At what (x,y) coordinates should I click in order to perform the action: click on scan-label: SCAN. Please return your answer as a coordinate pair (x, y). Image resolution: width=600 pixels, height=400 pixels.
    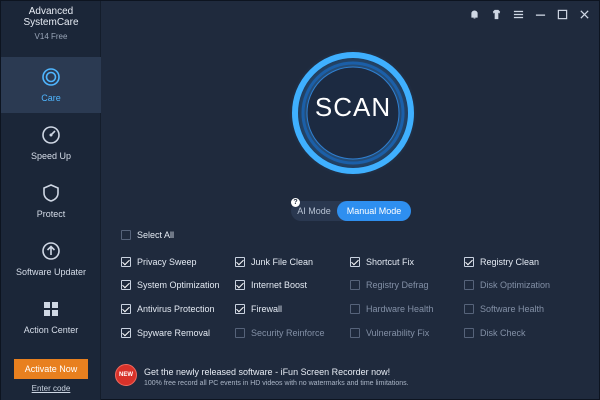
    Looking at the image, I should click on (353, 107).